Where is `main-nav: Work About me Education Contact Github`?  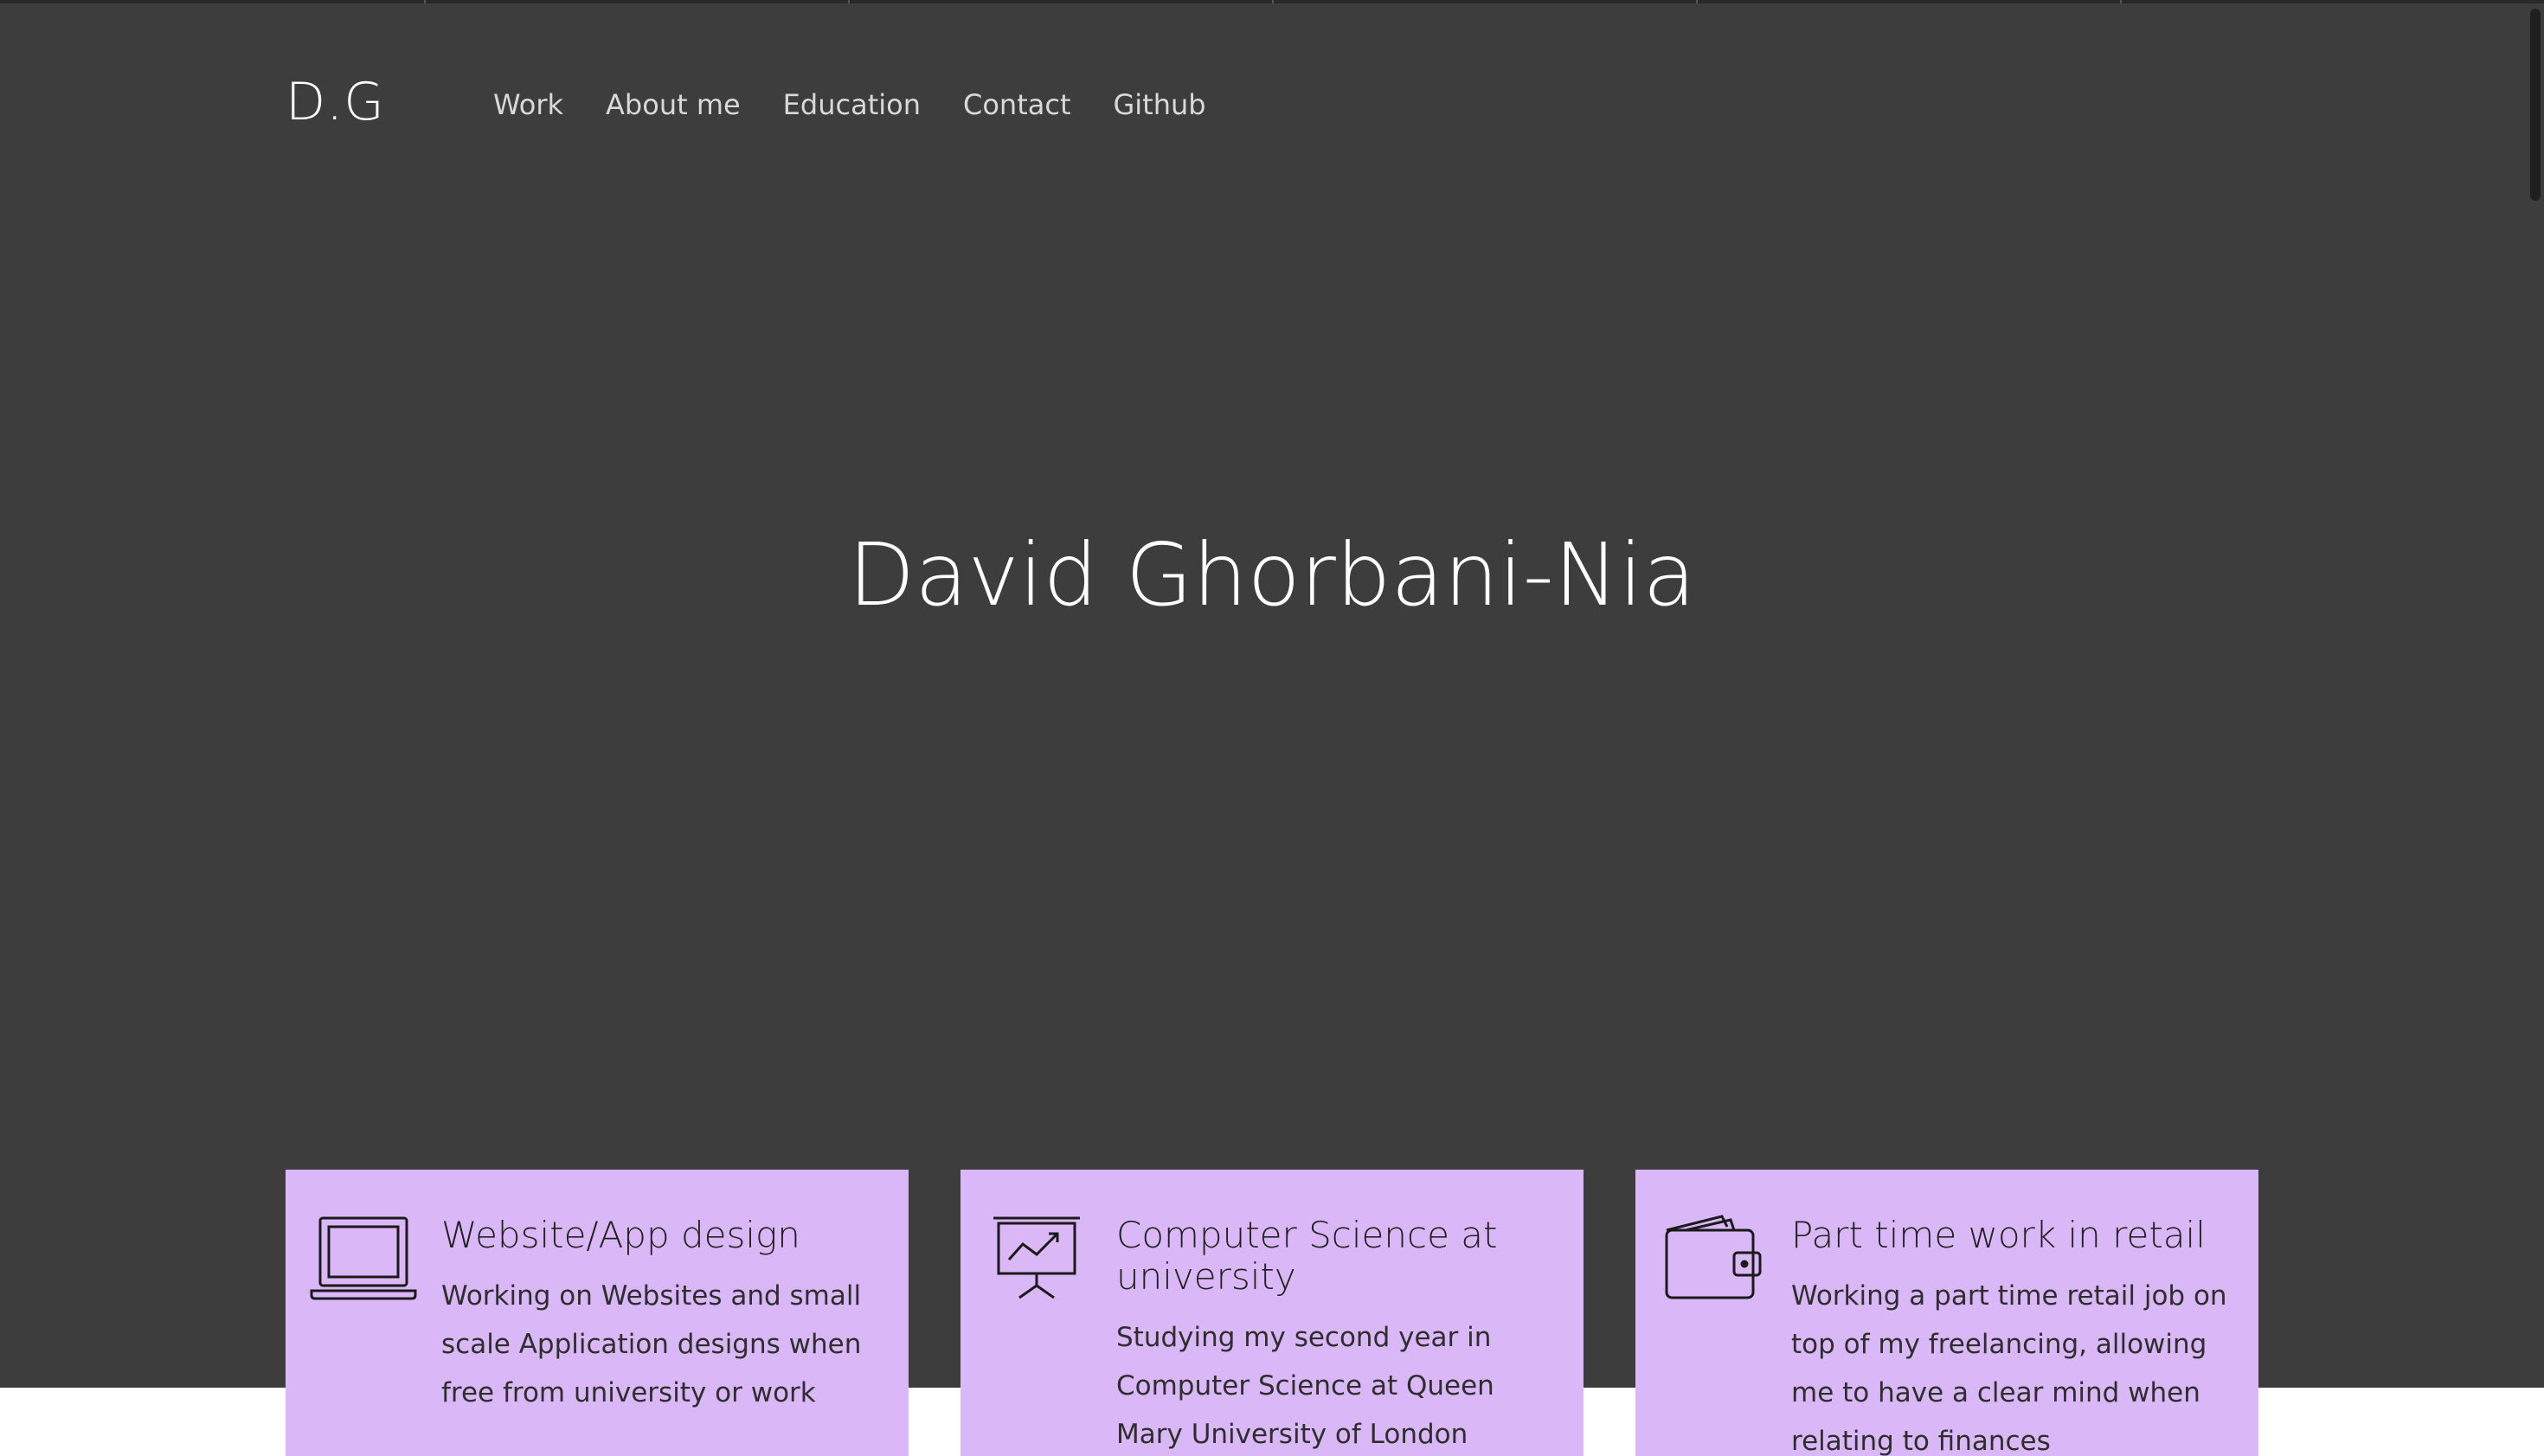 main-nav: Work About me Education Contact Github is located at coordinates (849, 104).